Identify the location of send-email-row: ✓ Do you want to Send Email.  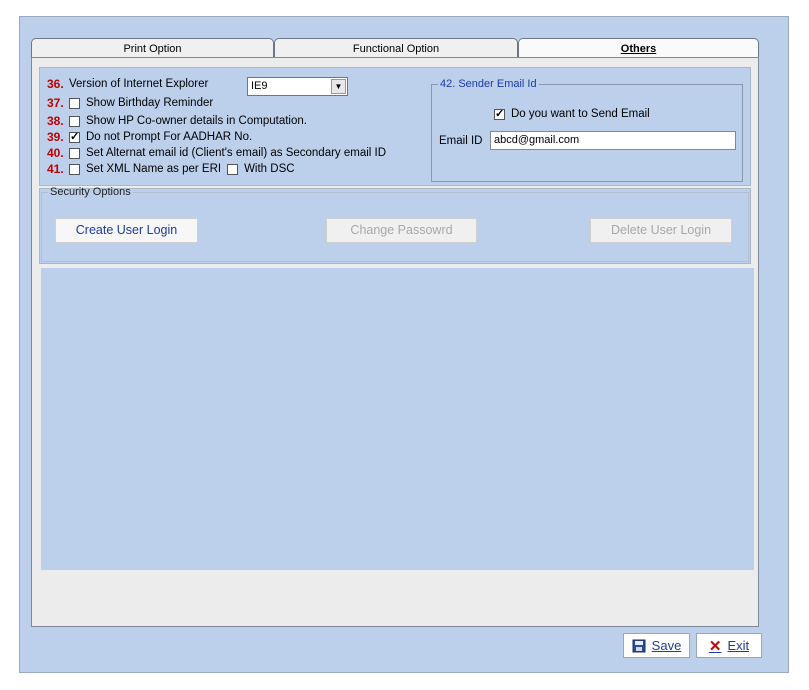
(572, 114).